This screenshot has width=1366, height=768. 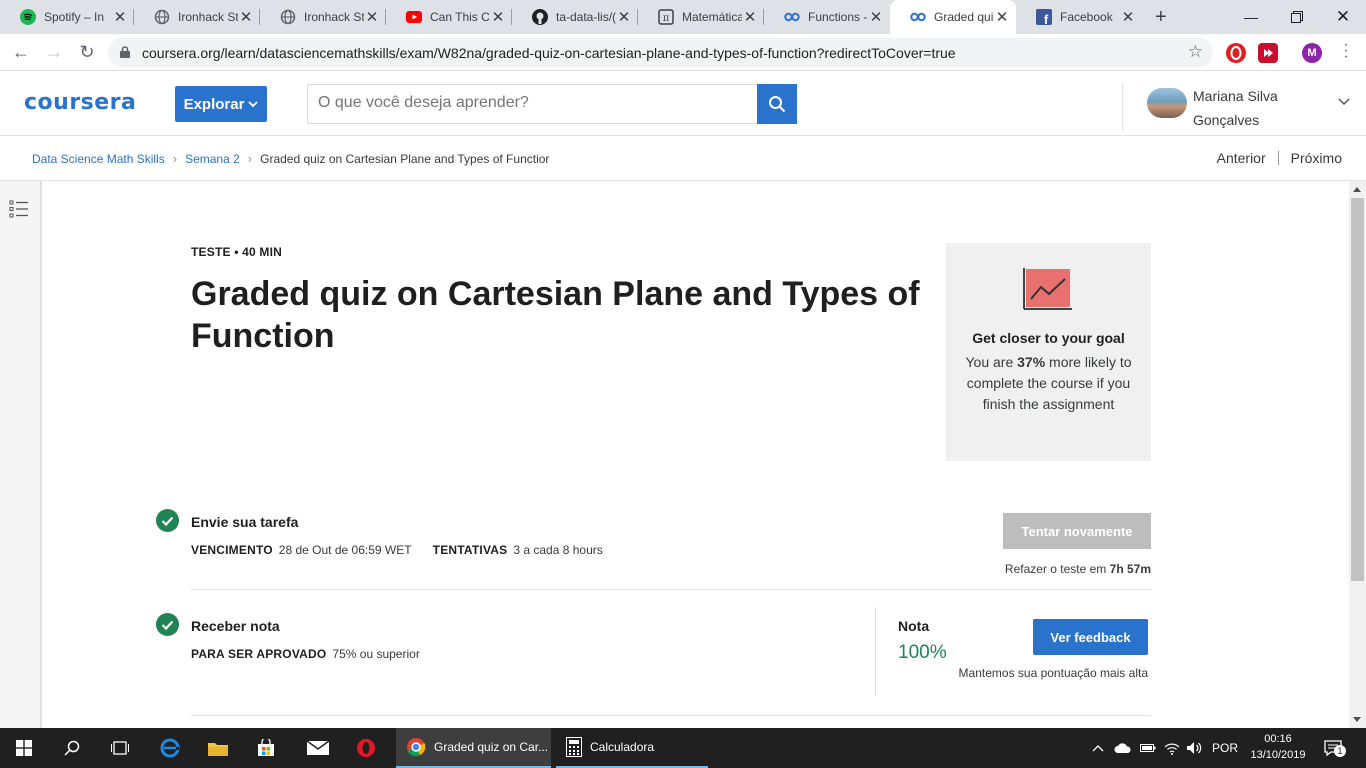 I want to click on browser-tab-functions: Functions - ✕, so click(x=827, y=17).